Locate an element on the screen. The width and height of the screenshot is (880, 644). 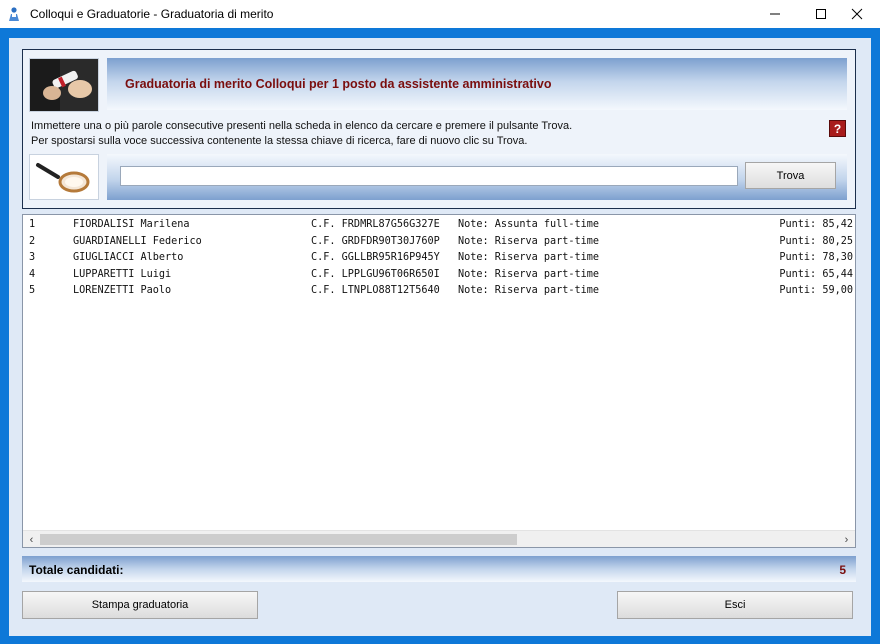
row-name: LUPPARETTI Luigi is located at coordinates (122, 274).